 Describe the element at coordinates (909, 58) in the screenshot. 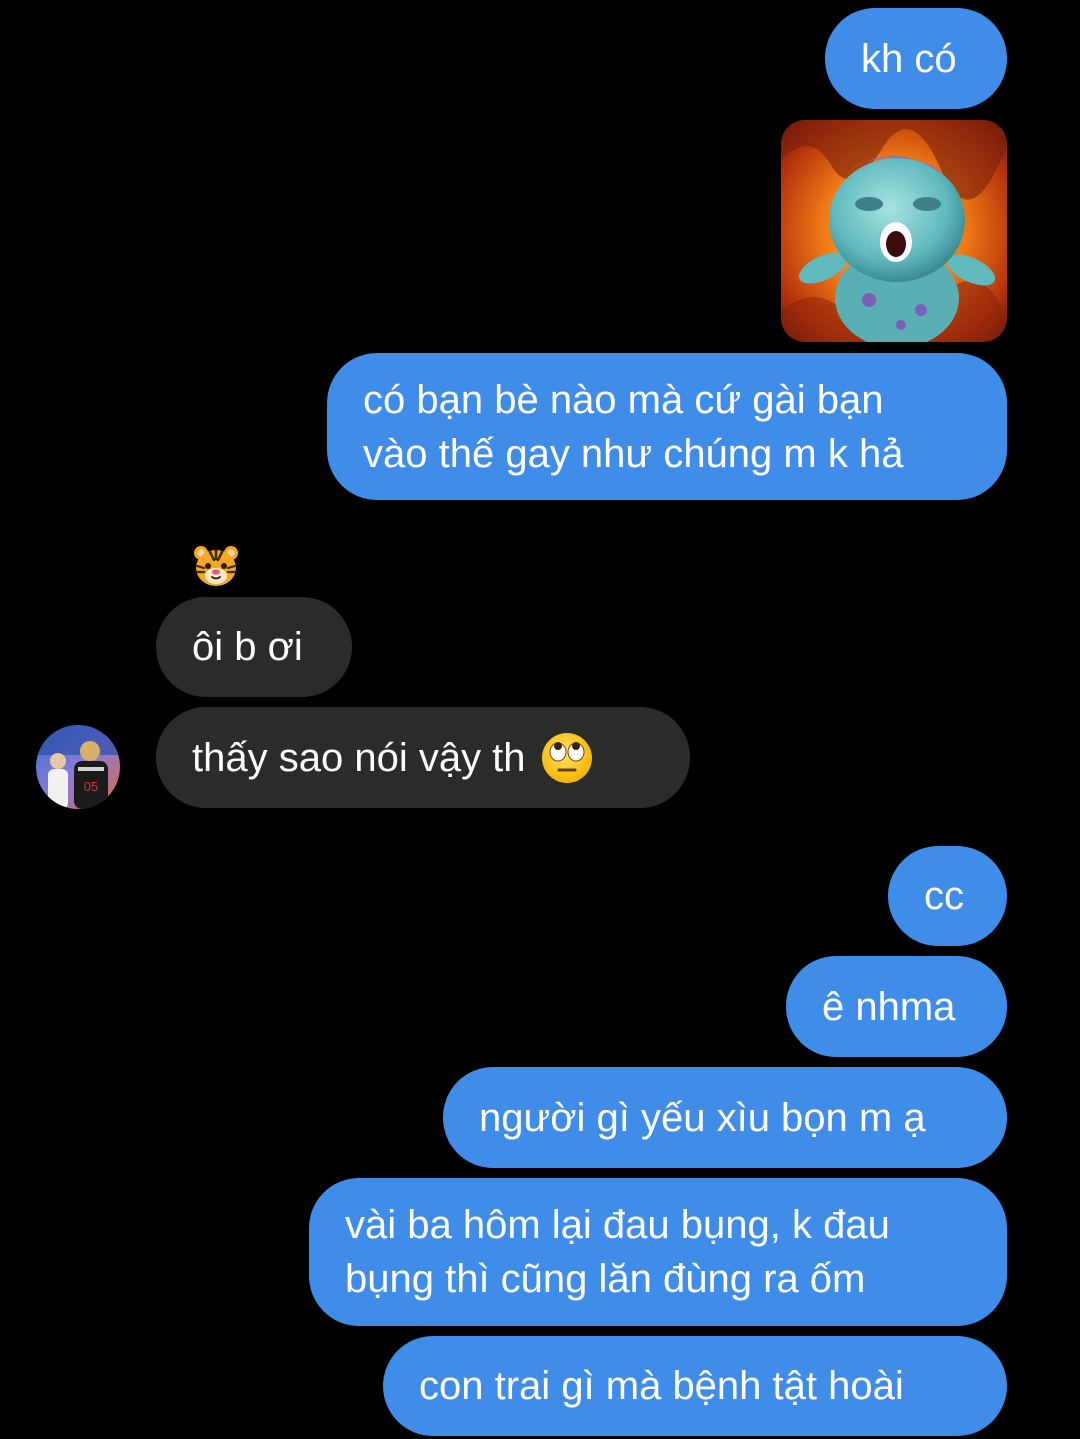

I see `message-text: kh có` at that location.